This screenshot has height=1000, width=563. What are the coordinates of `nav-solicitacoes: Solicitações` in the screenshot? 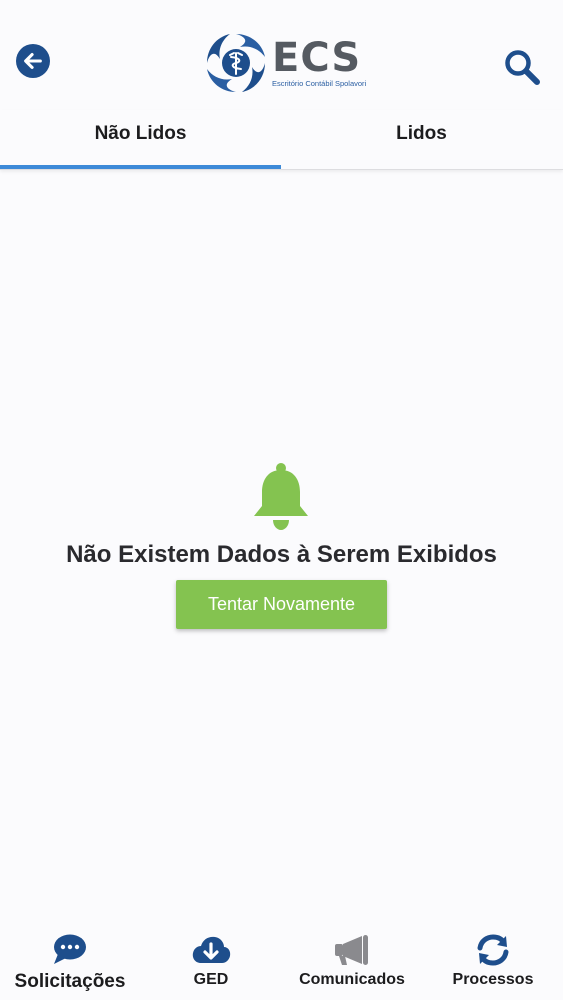 It's located at (70, 963).